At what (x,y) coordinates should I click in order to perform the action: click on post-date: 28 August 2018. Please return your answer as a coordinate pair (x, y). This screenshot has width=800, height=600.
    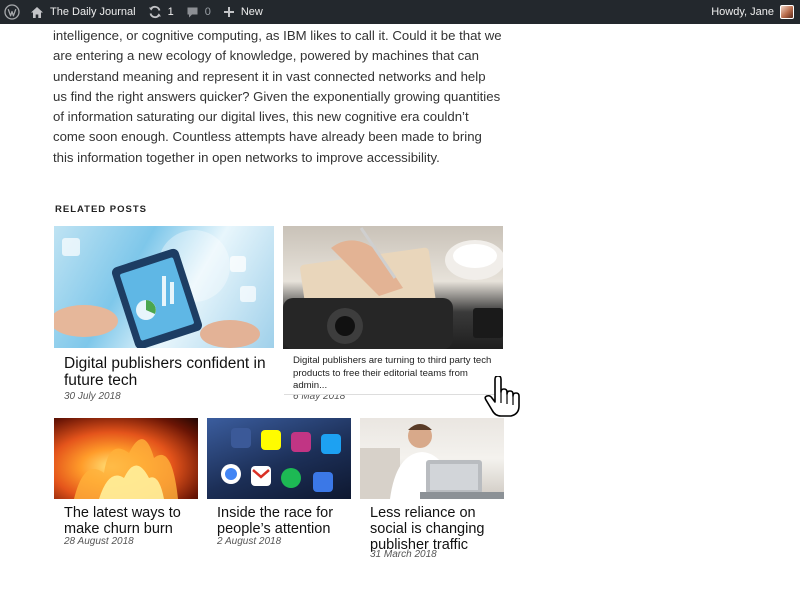
    Looking at the image, I should click on (99, 541).